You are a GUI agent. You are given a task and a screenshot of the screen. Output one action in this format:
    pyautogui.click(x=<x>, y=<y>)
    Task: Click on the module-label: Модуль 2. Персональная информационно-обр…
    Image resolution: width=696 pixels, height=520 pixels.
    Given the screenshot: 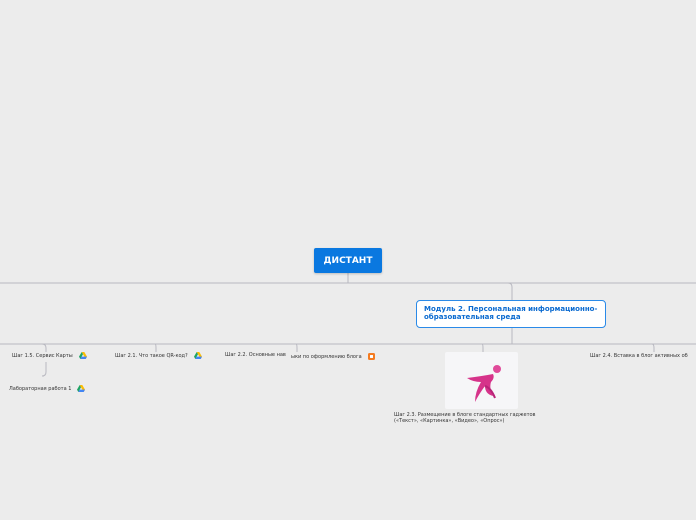 What is the action you would take?
    pyautogui.click(x=511, y=313)
    